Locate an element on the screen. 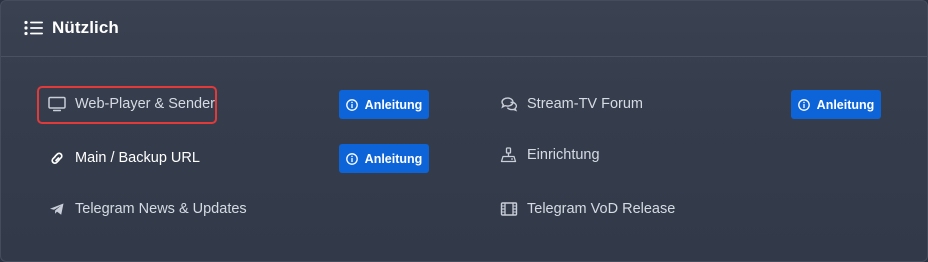 The image size is (928, 262). setup-icon is located at coordinates (509, 155).